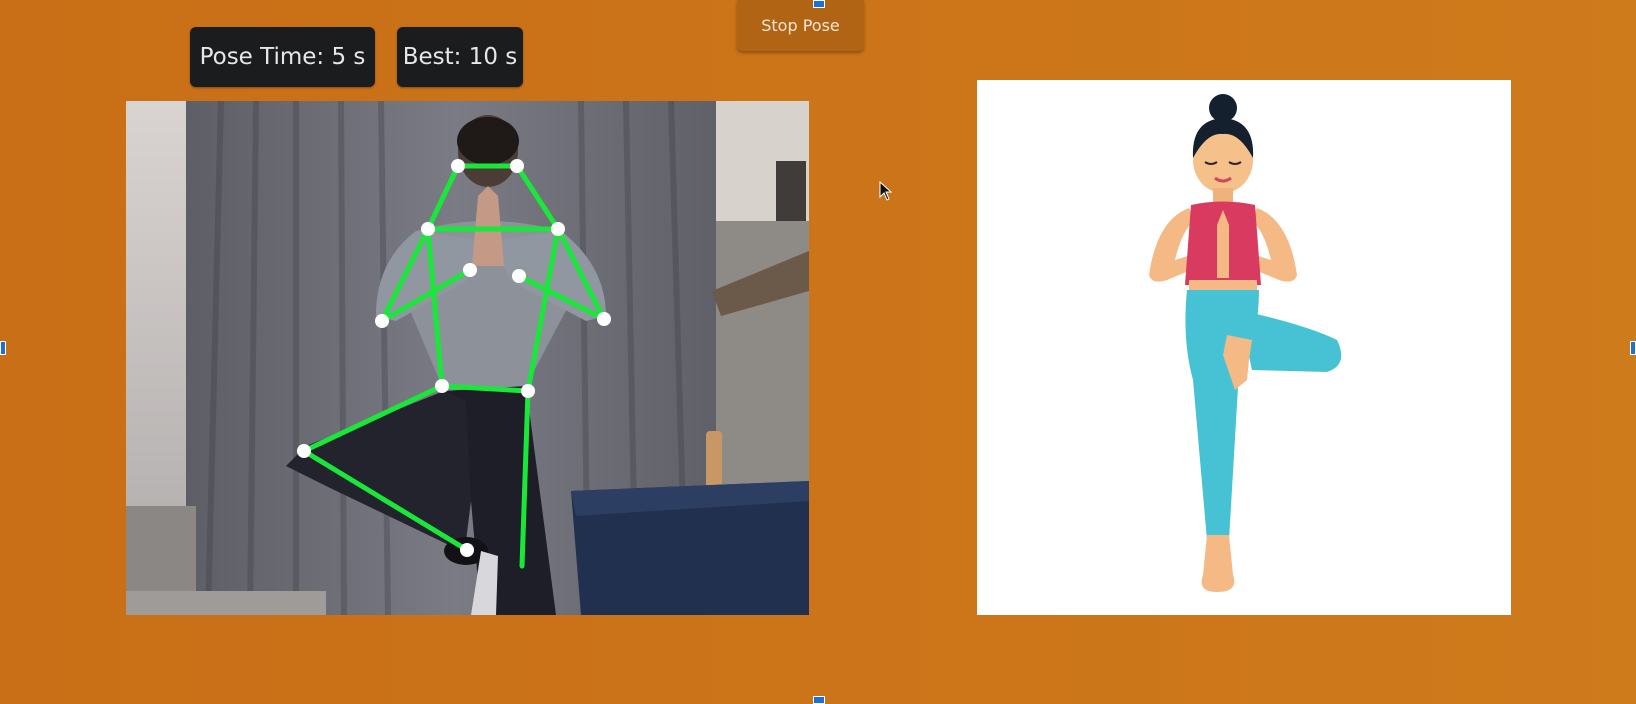 Image resolution: width=1636 pixels, height=704 pixels. Describe the element at coordinates (800, 25) in the screenshot. I see `stop-pose-button: Stop Pose` at that location.